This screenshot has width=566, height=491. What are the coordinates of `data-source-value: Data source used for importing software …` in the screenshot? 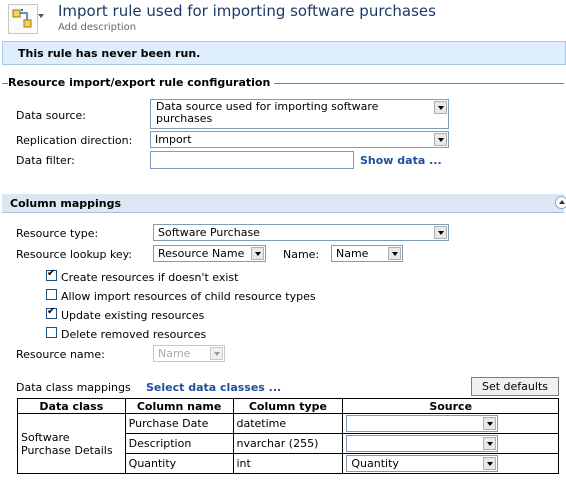 It's located at (267, 112).